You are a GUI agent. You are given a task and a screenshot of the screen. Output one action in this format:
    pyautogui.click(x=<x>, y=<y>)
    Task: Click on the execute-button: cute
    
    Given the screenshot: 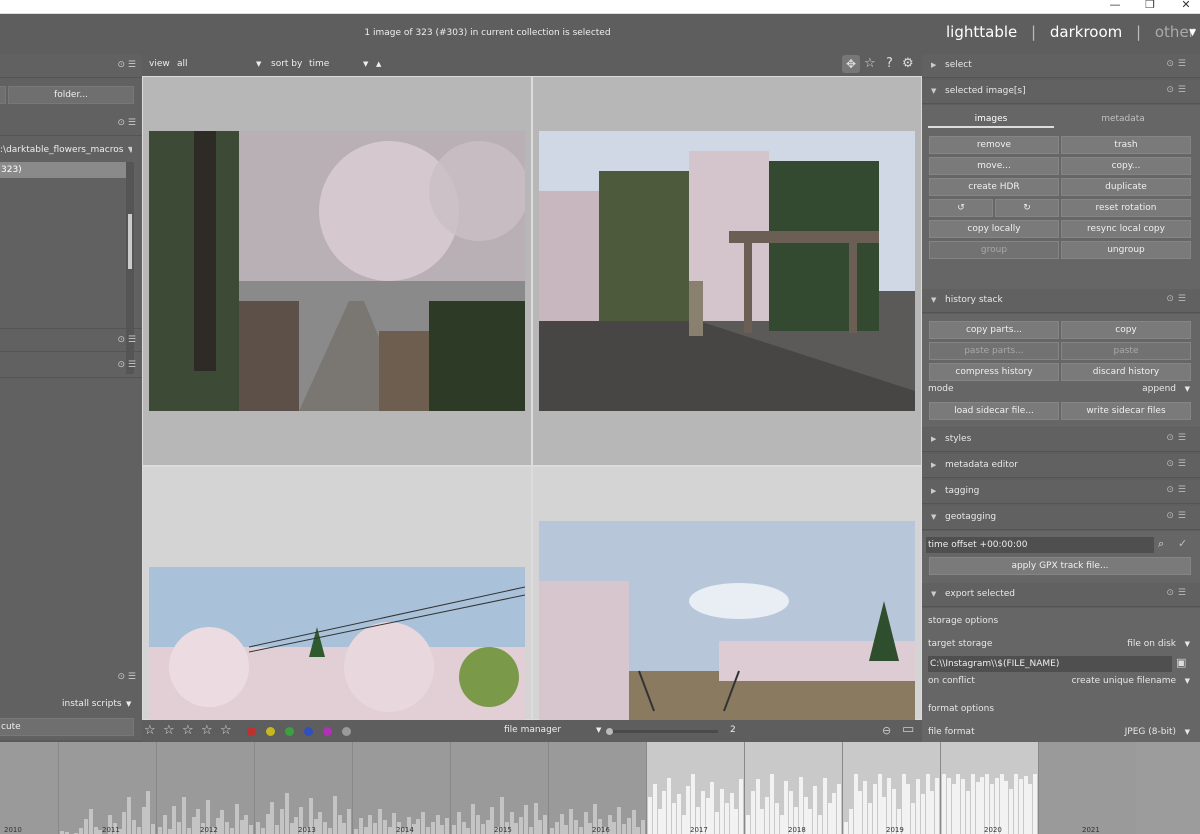 What is the action you would take?
    pyautogui.click(x=67, y=727)
    